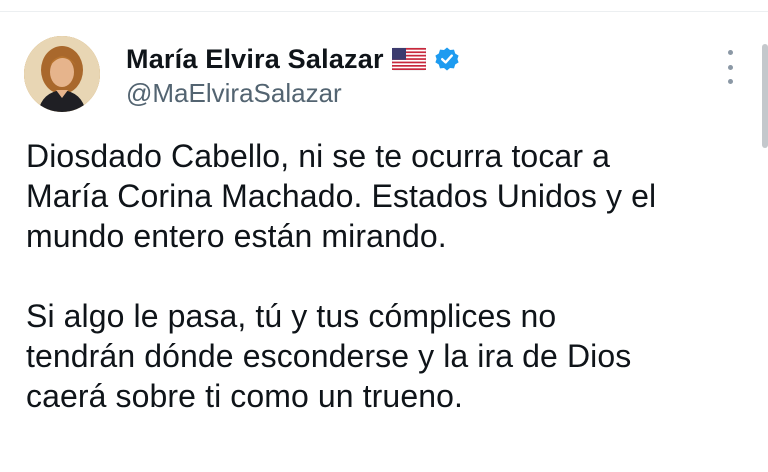 The height and width of the screenshot is (472, 768). Describe the element at coordinates (255, 59) in the screenshot. I see `author-display-name: María Elvira Salazar` at that location.